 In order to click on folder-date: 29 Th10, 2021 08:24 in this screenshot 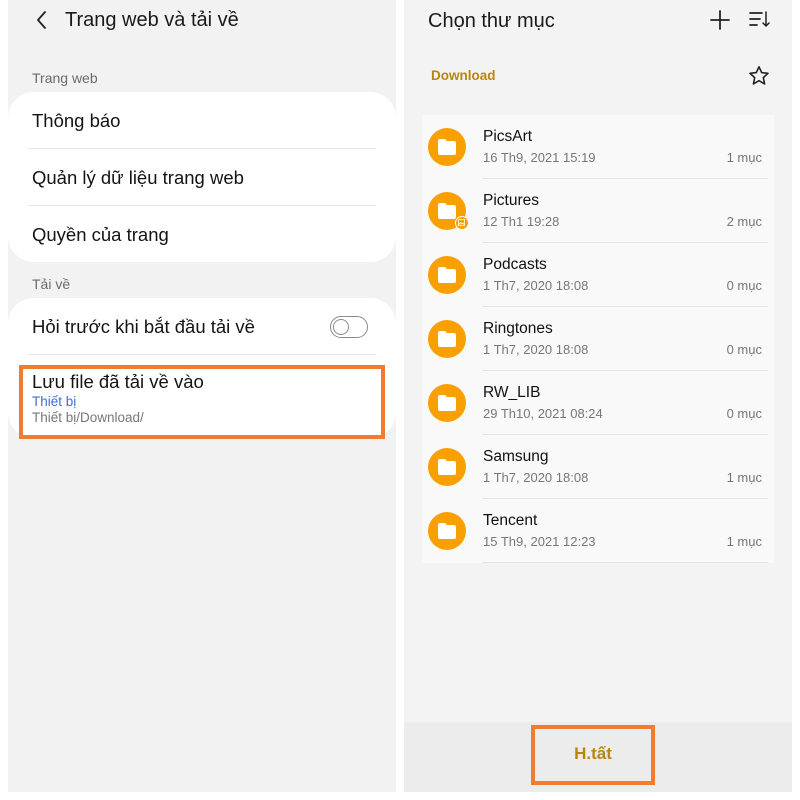, I will do `click(543, 413)`.